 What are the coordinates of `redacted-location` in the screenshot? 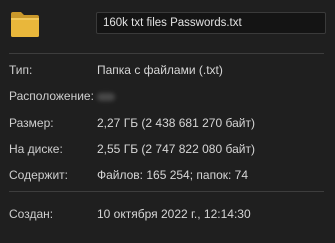 It's located at (106, 97).